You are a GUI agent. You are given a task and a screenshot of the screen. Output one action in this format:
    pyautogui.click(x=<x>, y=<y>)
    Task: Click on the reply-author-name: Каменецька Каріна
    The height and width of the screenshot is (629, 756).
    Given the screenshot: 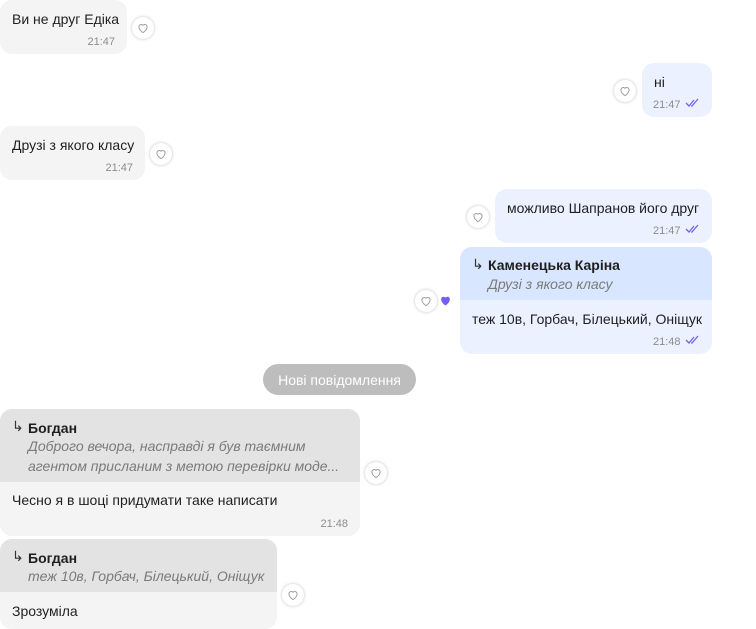 What is the action you would take?
    pyautogui.click(x=554, y=265)
    